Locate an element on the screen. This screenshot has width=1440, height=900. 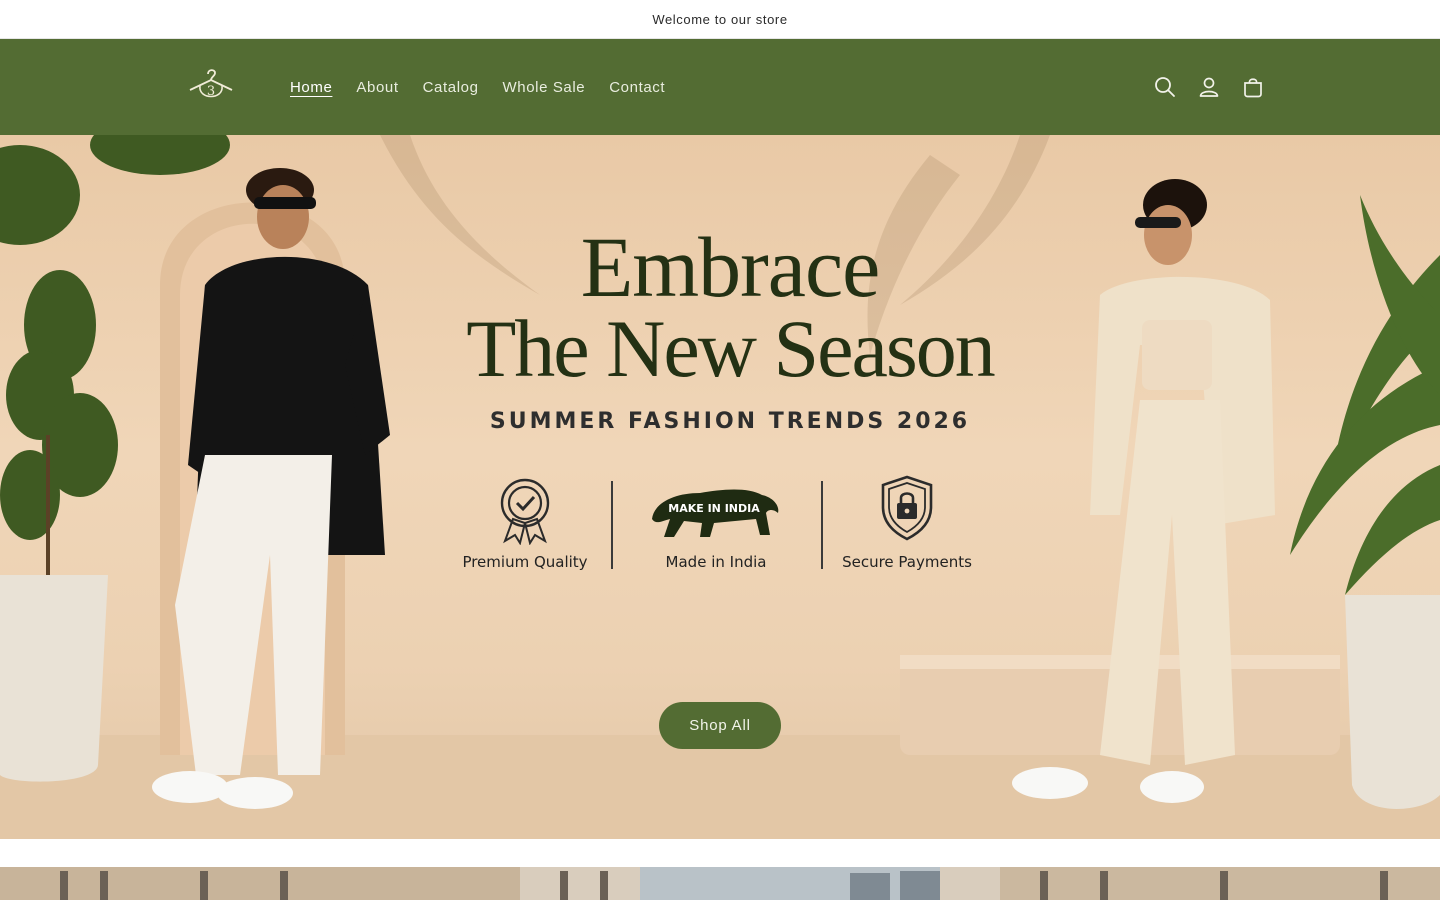
hero-headline: Embrace The New Season is located at coordinates (730, 307).